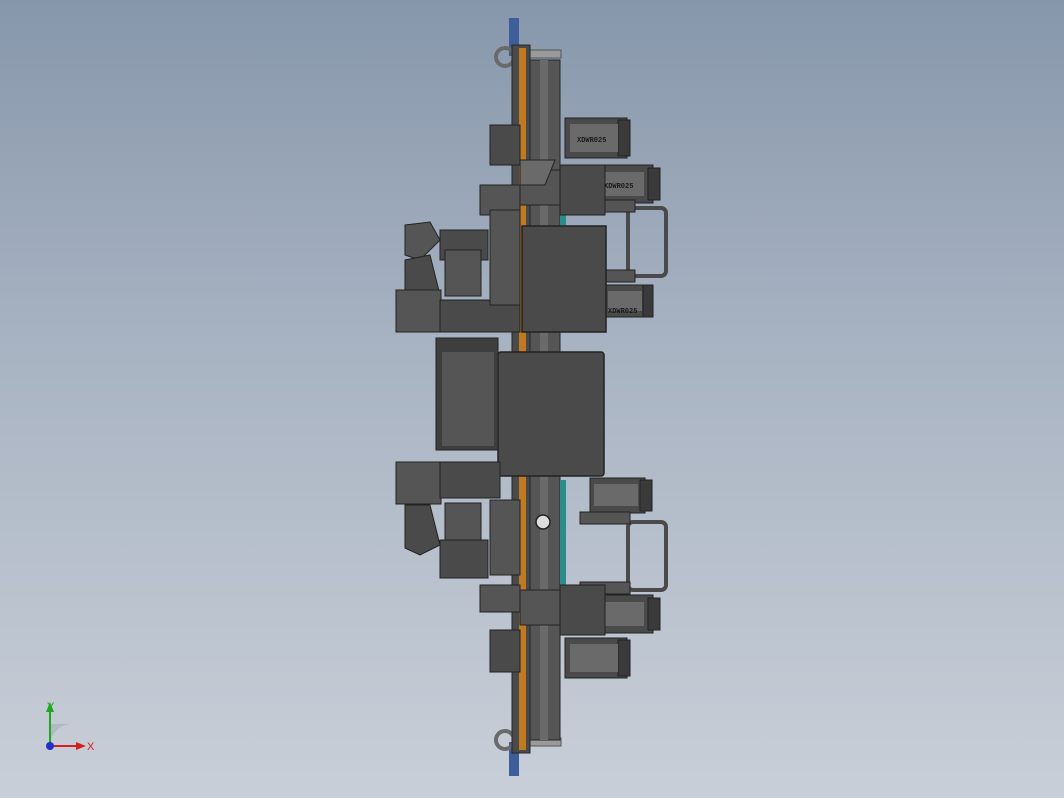 The image size is (1064, 798). Describe the element at coordinates (458, 271) in the screenshot. I see `gripper-upper` at that location.